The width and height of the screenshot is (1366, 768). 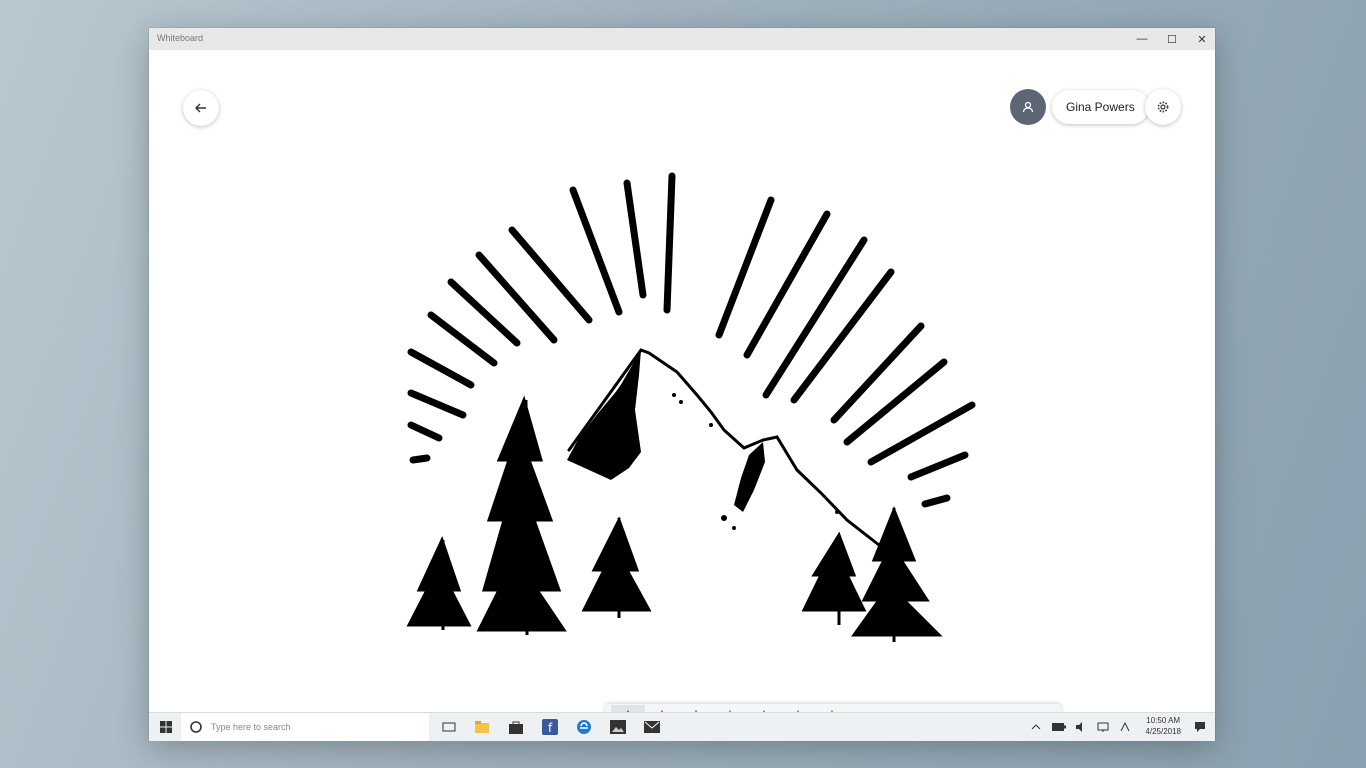 What do you see at coordinates (682, 39) in the screenshot?
I see `title-bar: Whiteboard — ☐ ✕` at bounding box center [682, 39].